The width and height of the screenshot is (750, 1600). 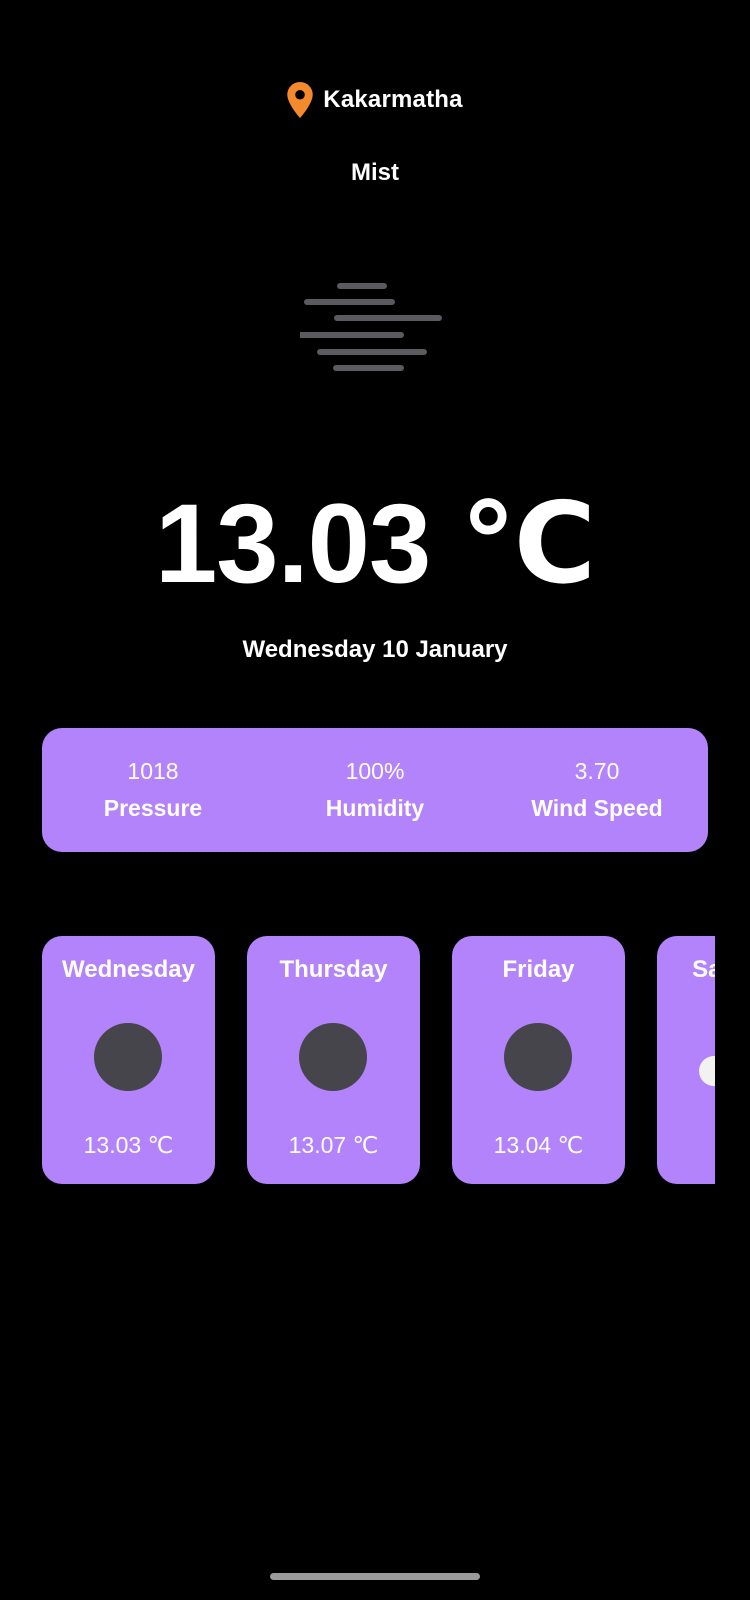 What do you see at coordinates (538, 969) in the screenshot?
I see `forecast-day: Friday` at bounding box center [538, 969].